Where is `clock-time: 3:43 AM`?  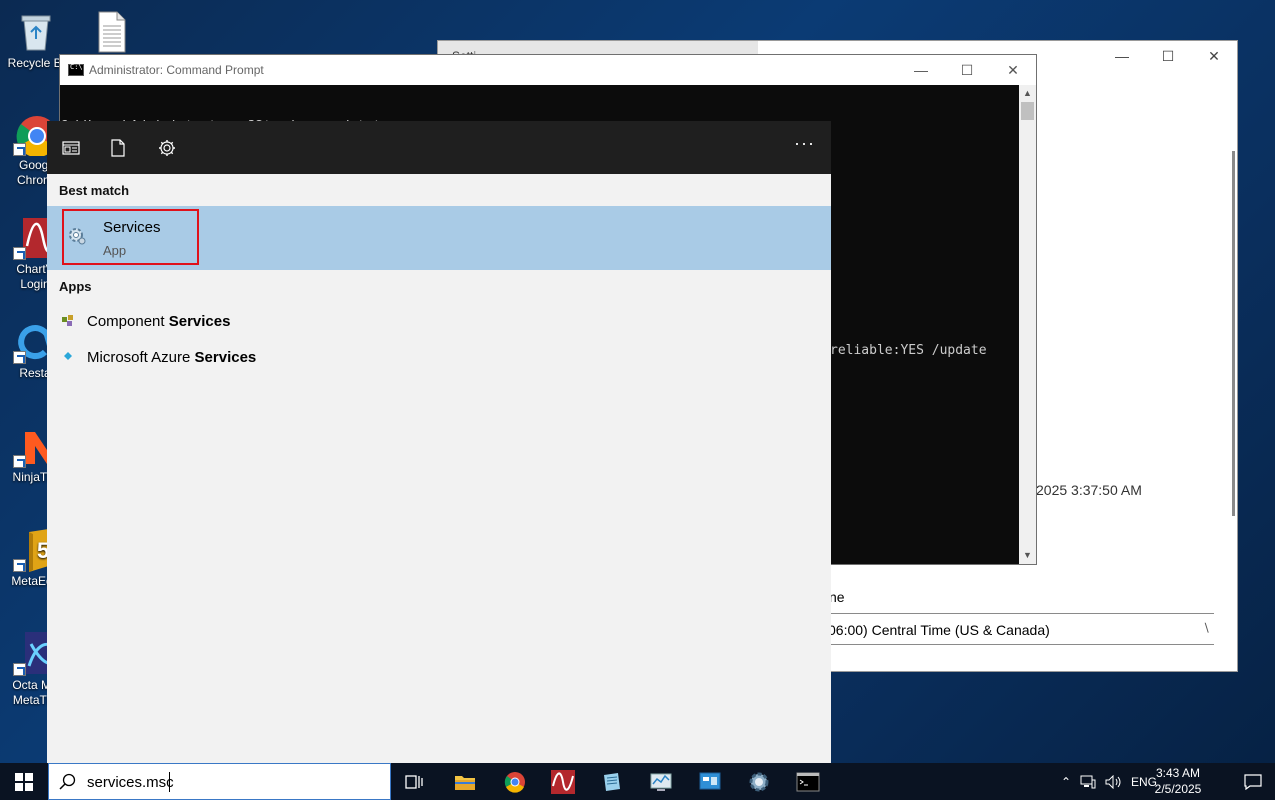 clock-time: 3:43 AM is located at coordinates (1178, 773).